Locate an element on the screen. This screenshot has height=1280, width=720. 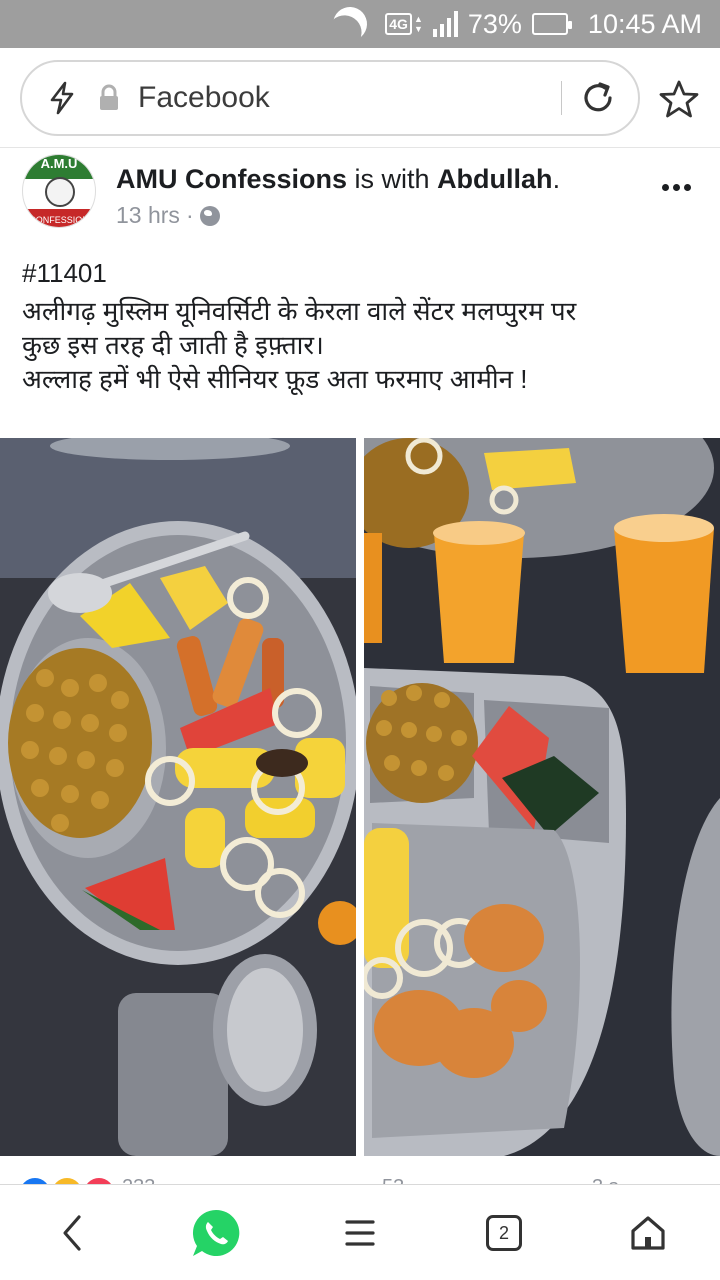
menu-icon is located at coordinates (360, 1233).